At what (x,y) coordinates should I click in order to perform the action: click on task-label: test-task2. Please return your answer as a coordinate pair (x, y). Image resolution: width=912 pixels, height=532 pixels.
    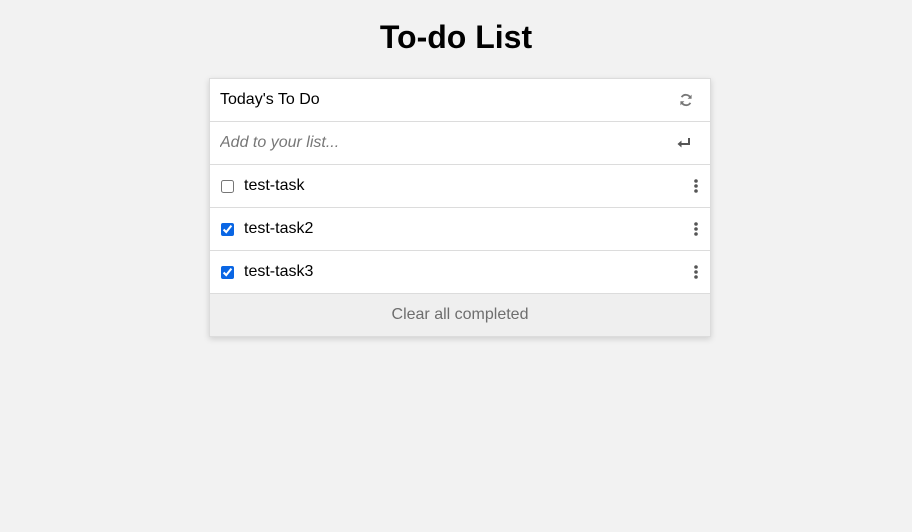
    Looking at the image, I should click on (279, 228).